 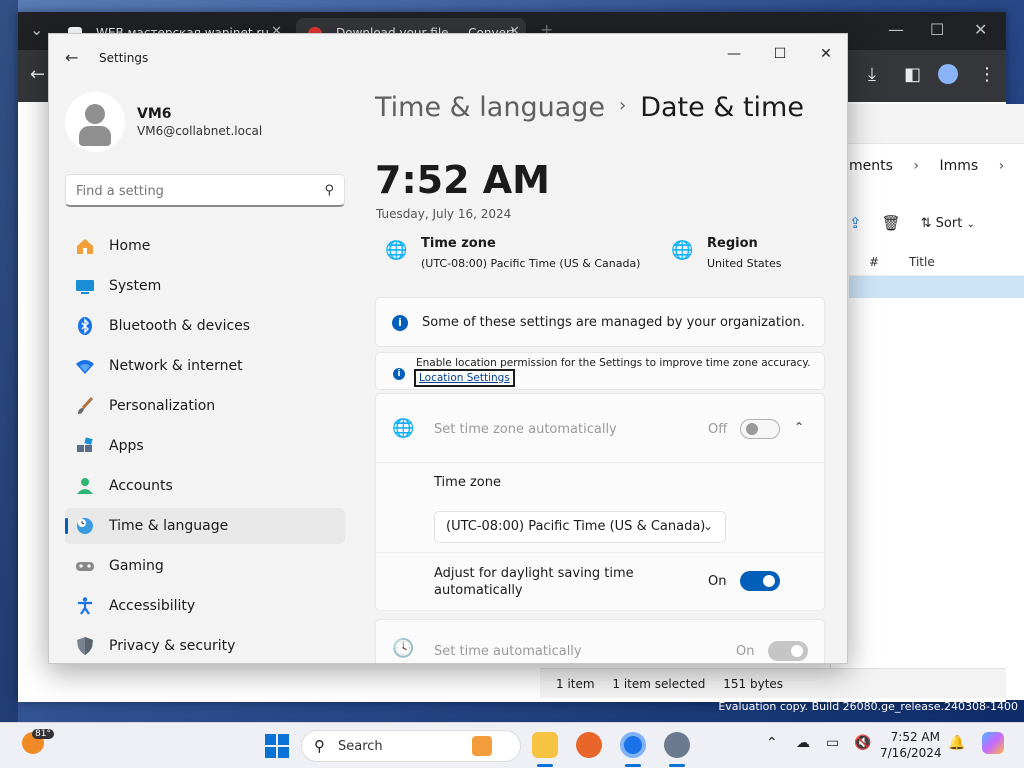 I want to click on search-highlight-icon, so click(x=482, y=746).